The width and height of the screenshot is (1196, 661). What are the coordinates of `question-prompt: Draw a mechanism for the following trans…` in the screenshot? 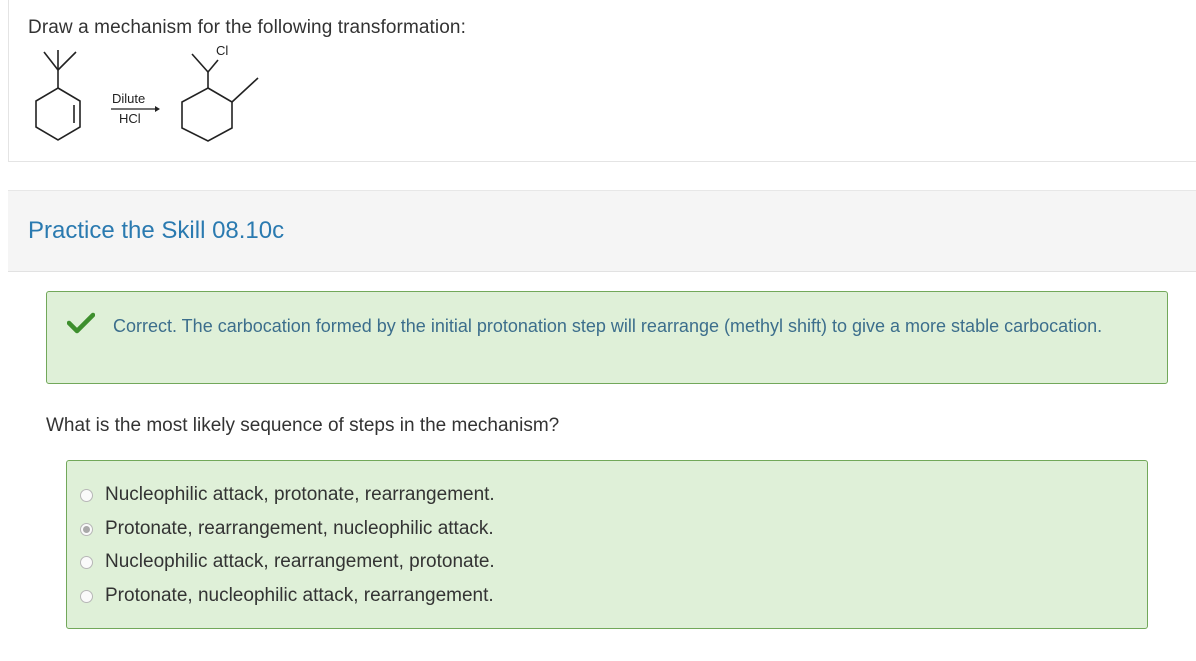 It's located at (247, 27).